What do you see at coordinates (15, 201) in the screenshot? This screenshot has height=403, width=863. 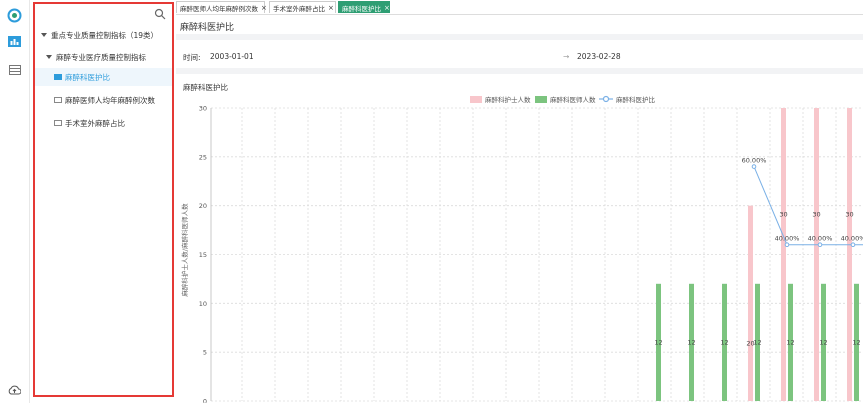 I see `icon-rail` at bounding box center [15, 201].